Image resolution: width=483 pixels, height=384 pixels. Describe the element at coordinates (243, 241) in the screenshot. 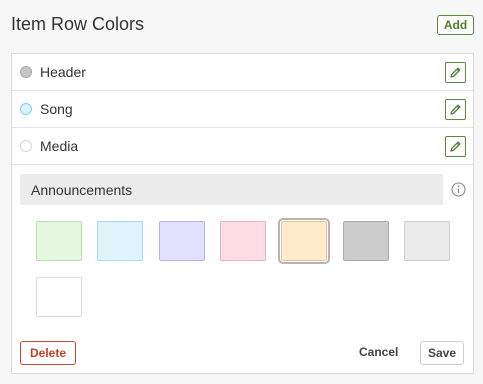

I see `color-swatch-pink` at that location.